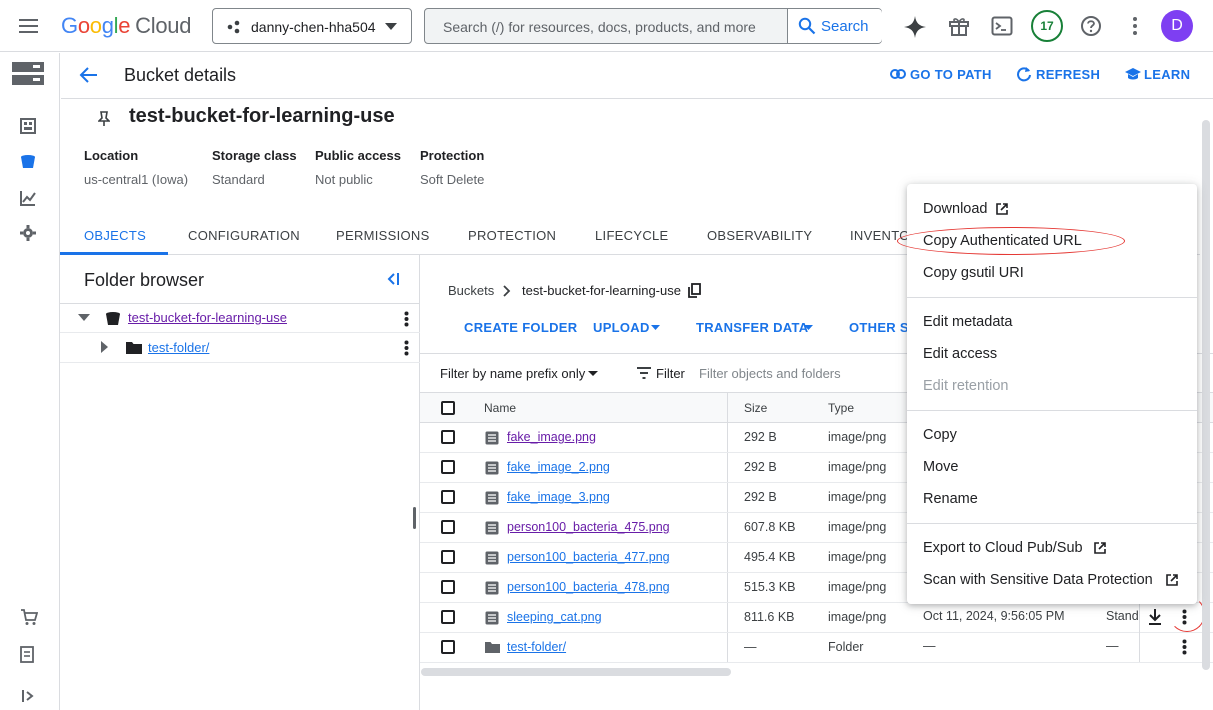 The image size is (1213, 710). I want to click on object-name-link: person100_bacteria_477.png, so click(588, 557).